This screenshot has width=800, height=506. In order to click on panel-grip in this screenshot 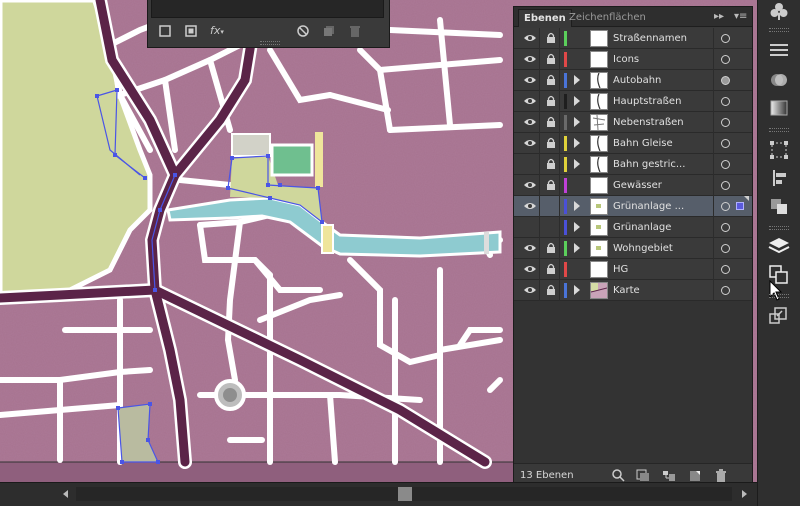, I will do `click(270, 43)`.